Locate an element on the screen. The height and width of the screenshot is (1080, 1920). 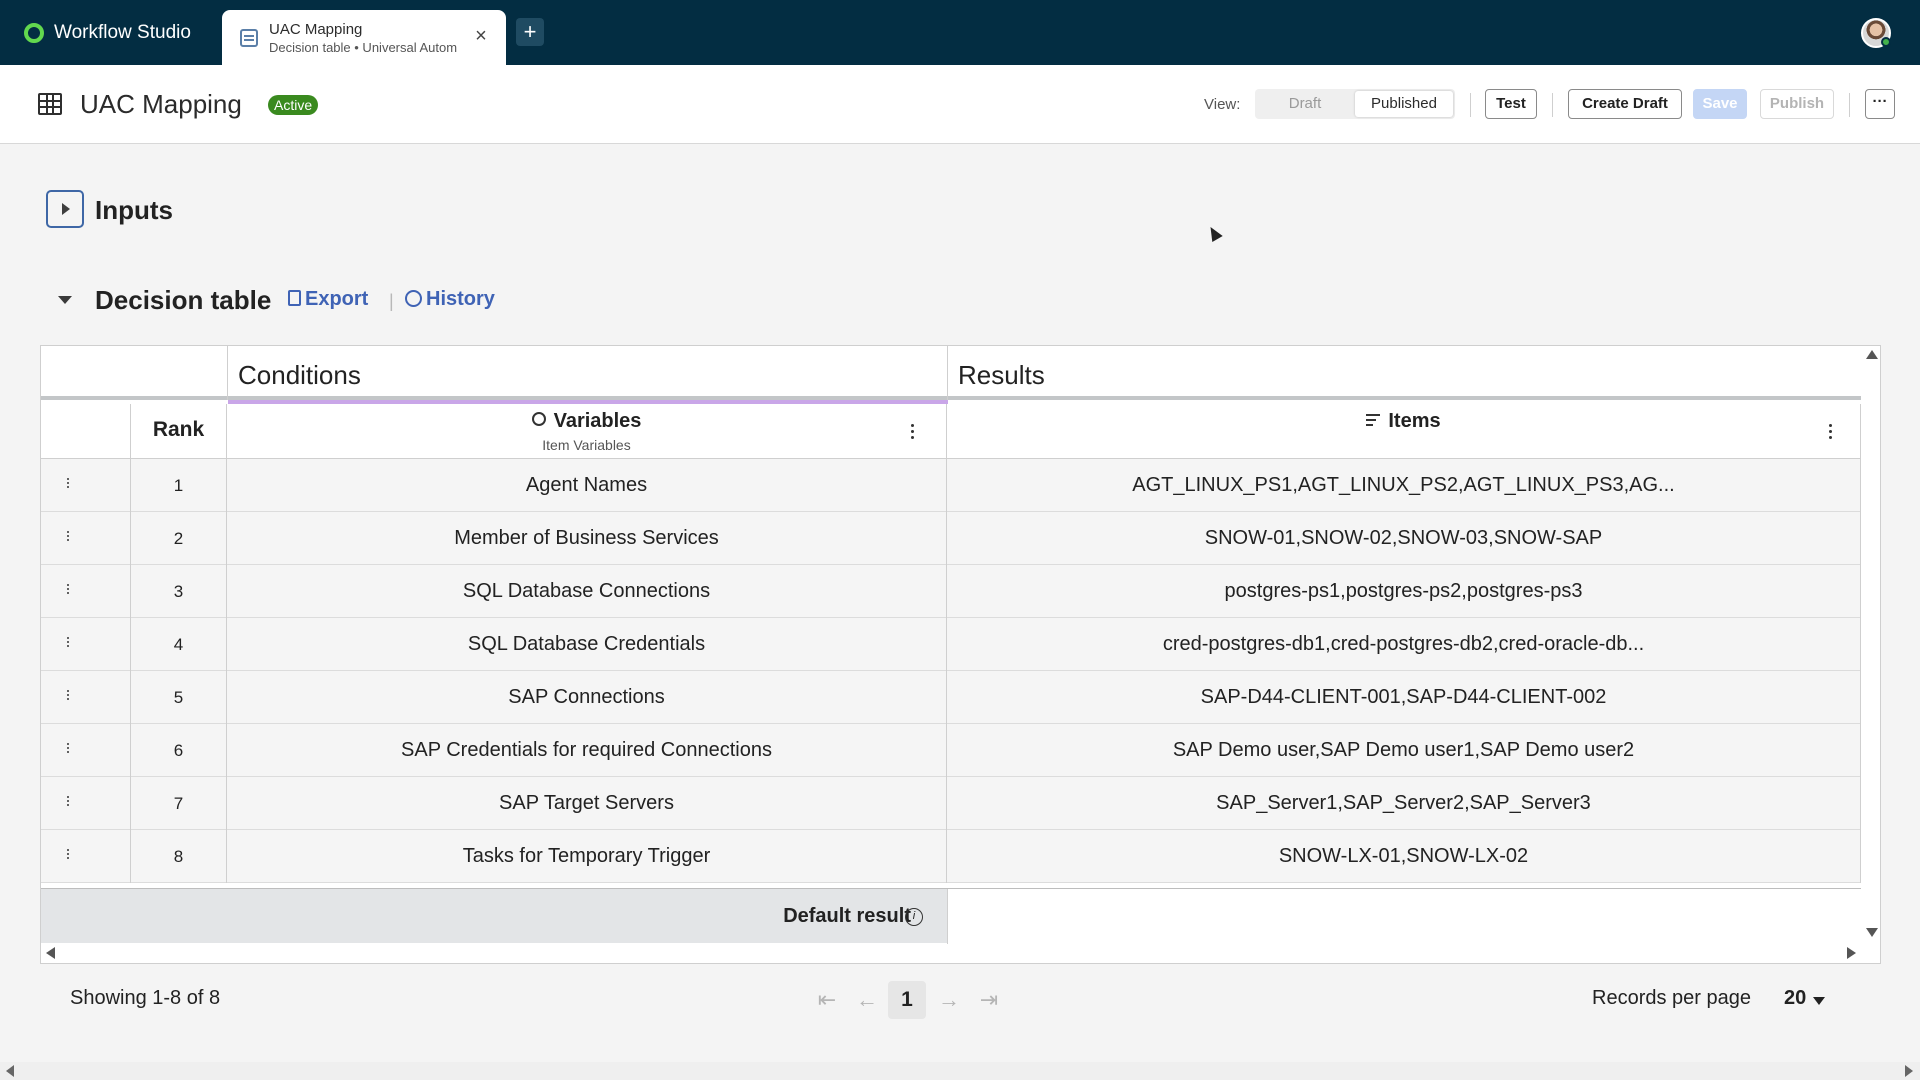
scroll-right-arrow-icon is located at coordinates (1851, 953).